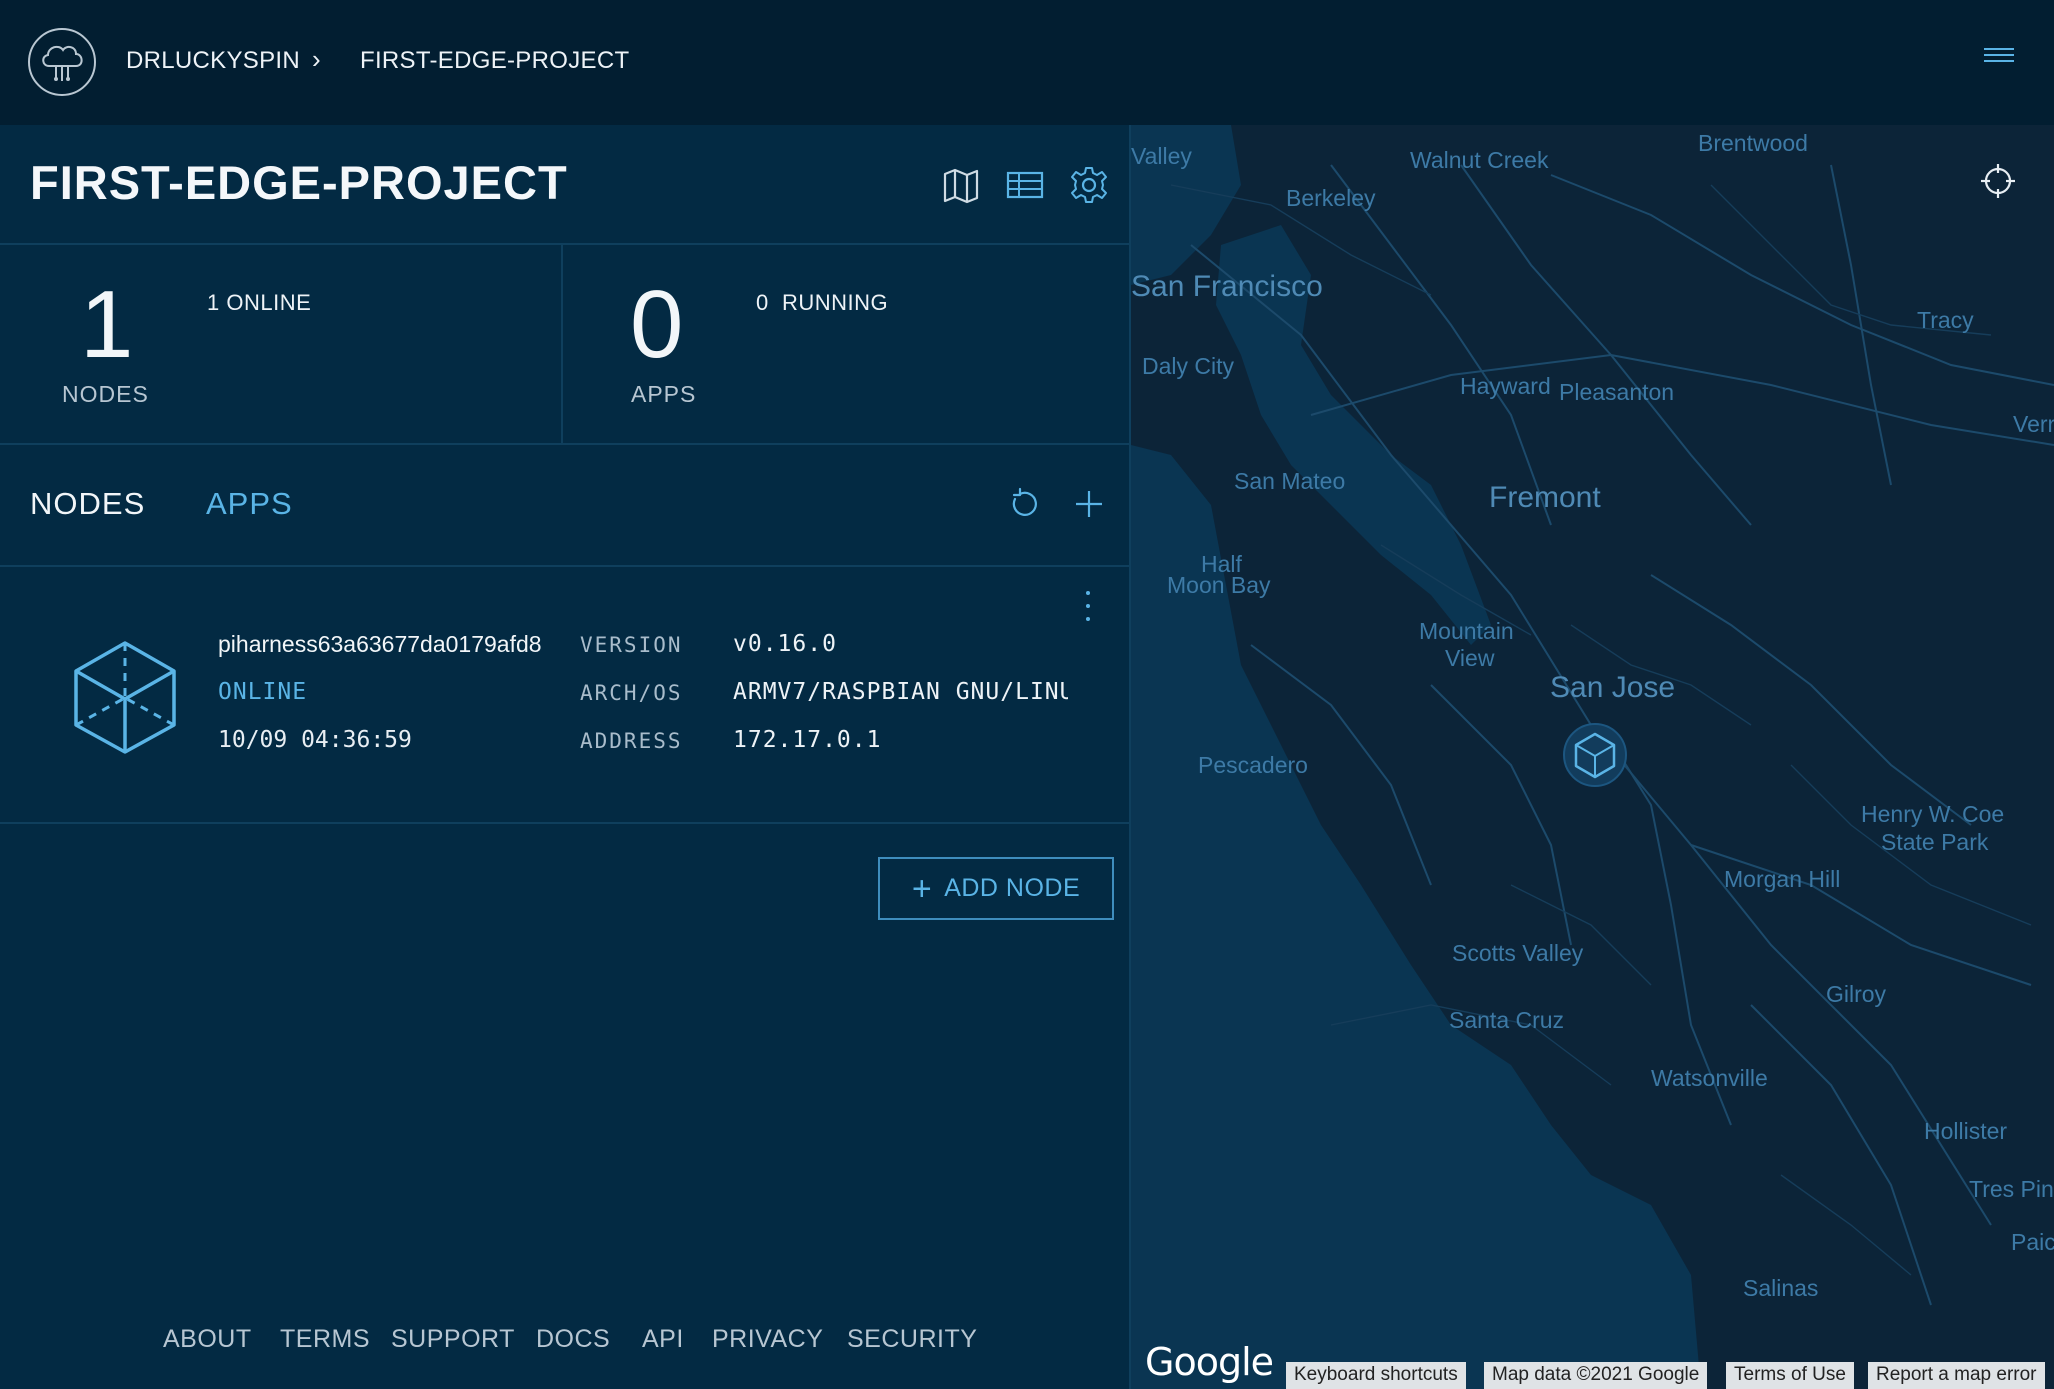  Describe the element at coordinates (1024, 504) in the screenshot. I see `refresh-icon` at that location.